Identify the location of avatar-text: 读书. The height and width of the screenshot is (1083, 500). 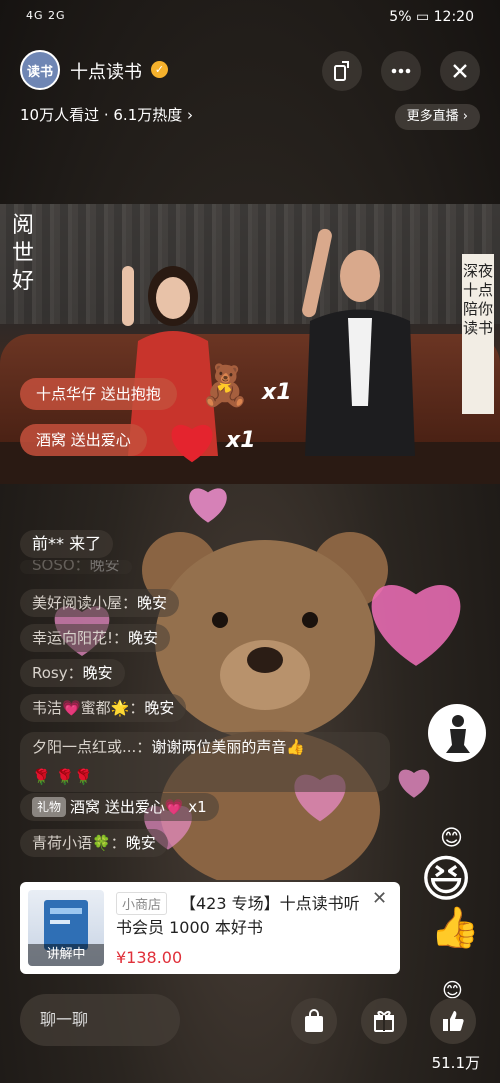
(39, 72).